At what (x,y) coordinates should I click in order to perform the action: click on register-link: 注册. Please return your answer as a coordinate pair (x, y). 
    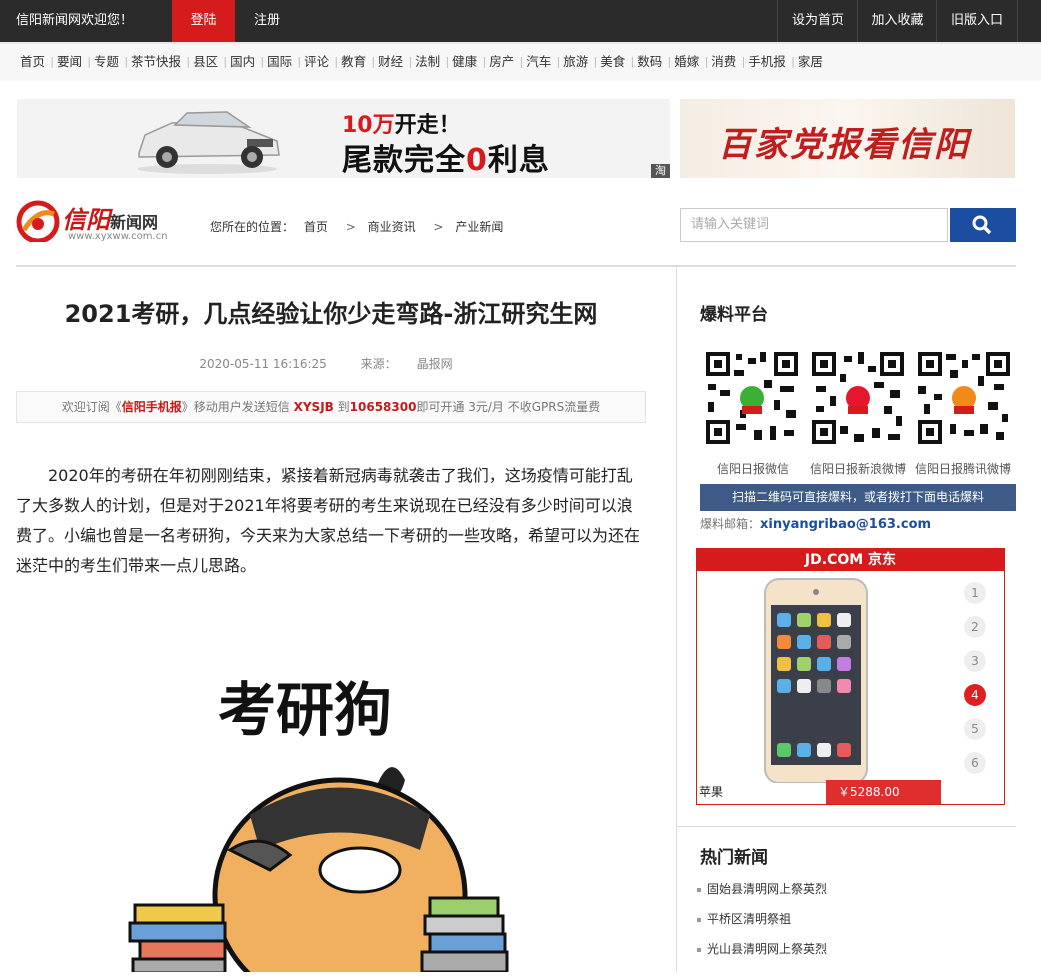
    Looking at the image, I should click on (267, 21).